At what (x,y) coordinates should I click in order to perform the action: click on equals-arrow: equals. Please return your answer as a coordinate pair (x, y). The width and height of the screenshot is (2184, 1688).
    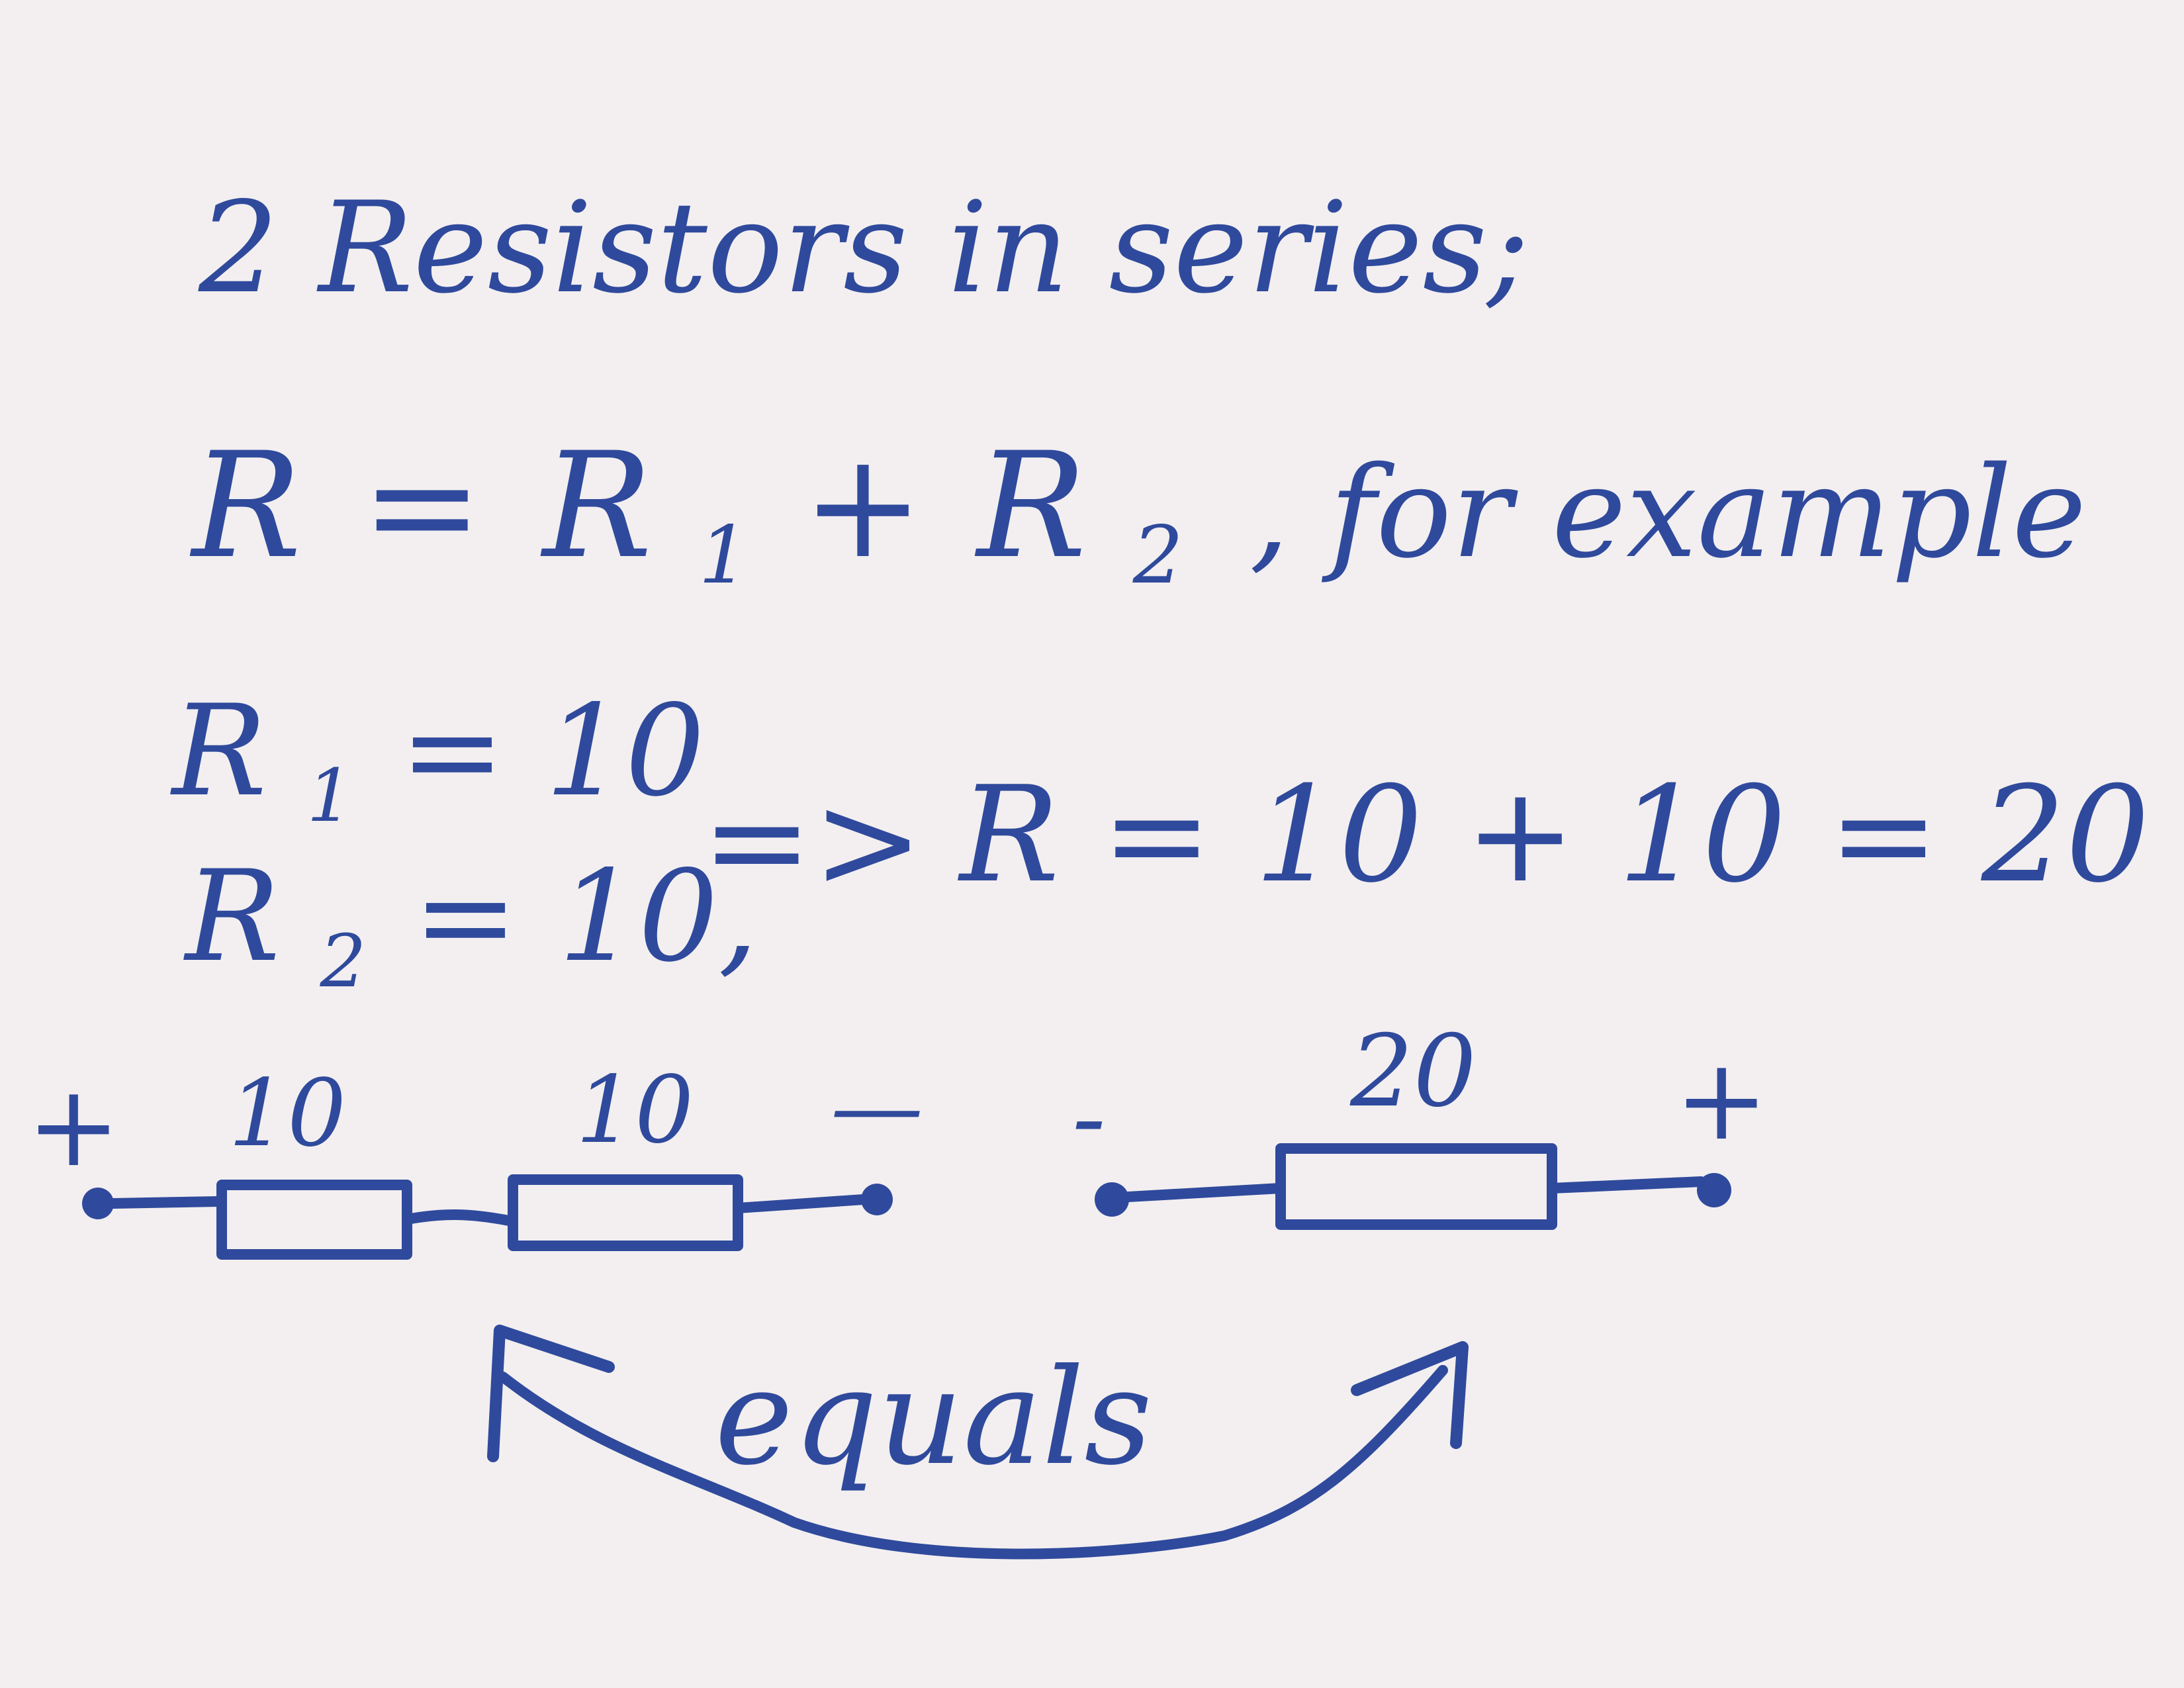
    Looking at the image, I should click on (978, 1442).